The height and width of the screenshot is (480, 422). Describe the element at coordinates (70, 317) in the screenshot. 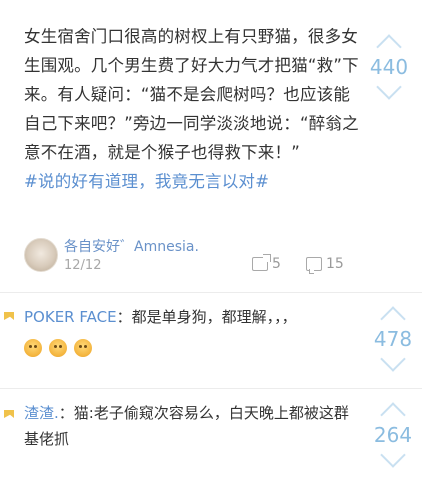

I see `reply-username: POKER FACE` at that location.